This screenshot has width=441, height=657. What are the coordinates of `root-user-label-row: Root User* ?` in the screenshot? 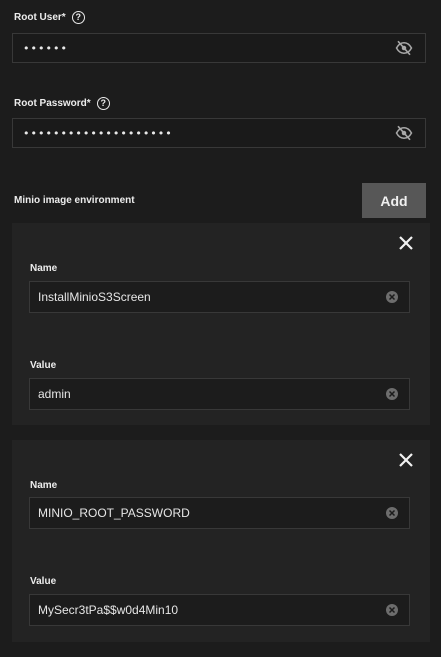 It's located at (49, 17).